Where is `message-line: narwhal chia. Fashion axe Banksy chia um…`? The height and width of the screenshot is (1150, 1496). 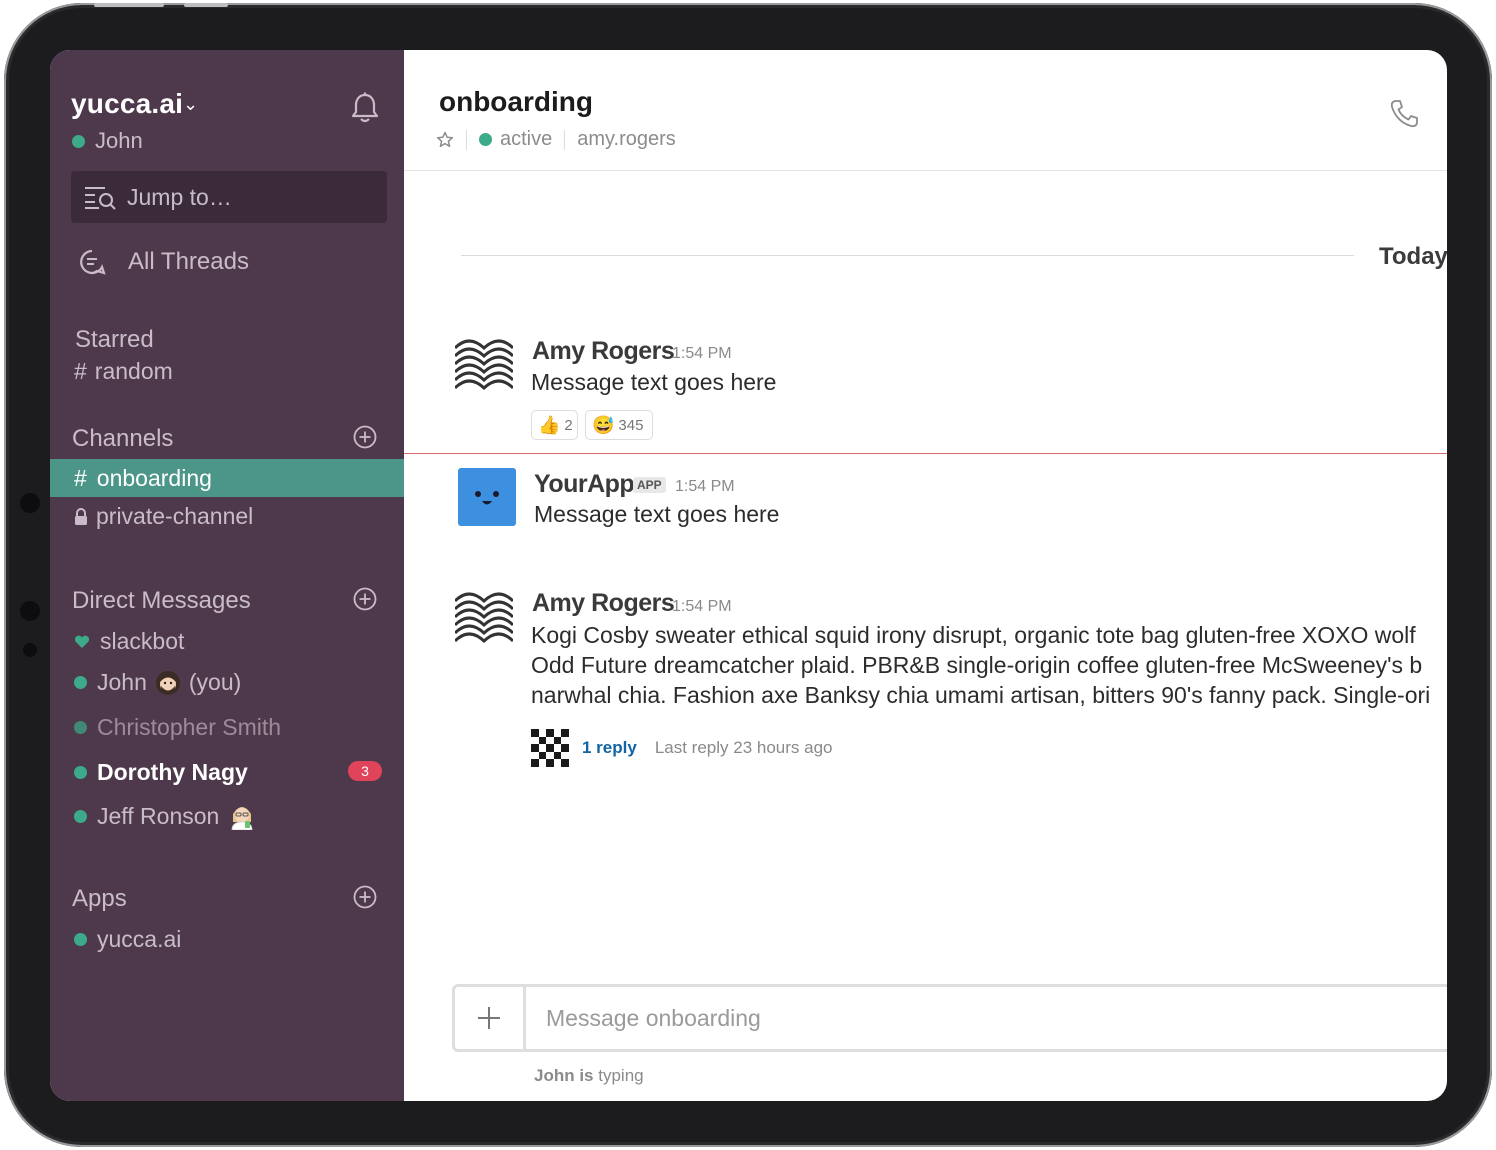
message-line: narwhal chia. Fashion axe Banksy chia um… is located at coordinates (981, 695).